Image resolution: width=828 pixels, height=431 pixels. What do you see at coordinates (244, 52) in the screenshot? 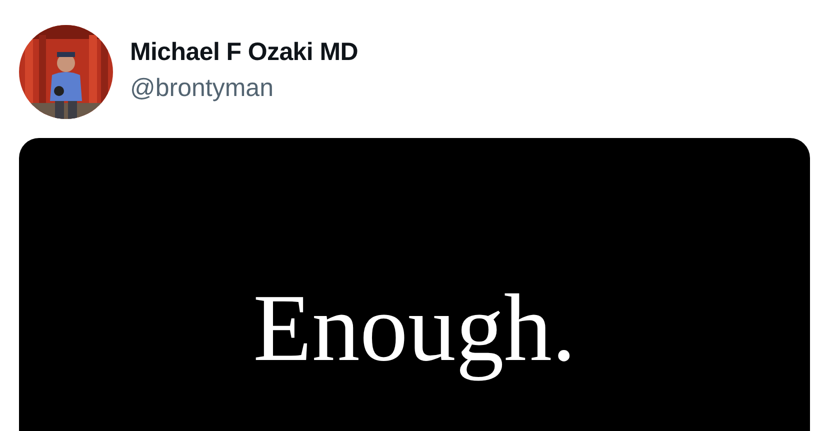
I see `author-name: Michael F Ozaki MD` at bounding box center [244, 52].